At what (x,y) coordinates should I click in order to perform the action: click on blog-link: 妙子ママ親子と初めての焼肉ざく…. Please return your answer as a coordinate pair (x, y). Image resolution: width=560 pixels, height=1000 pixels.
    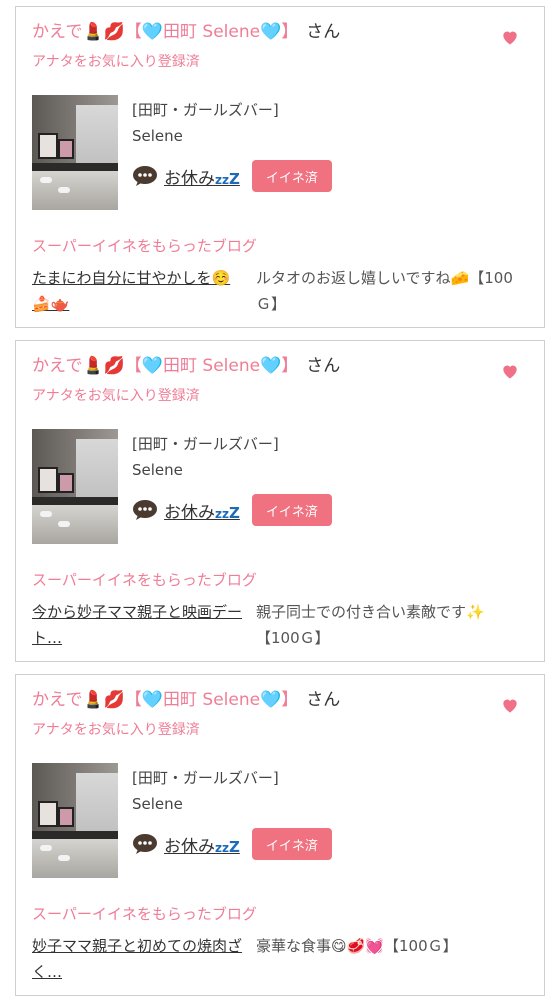
    Looking at the image, I should click on (138, 959).